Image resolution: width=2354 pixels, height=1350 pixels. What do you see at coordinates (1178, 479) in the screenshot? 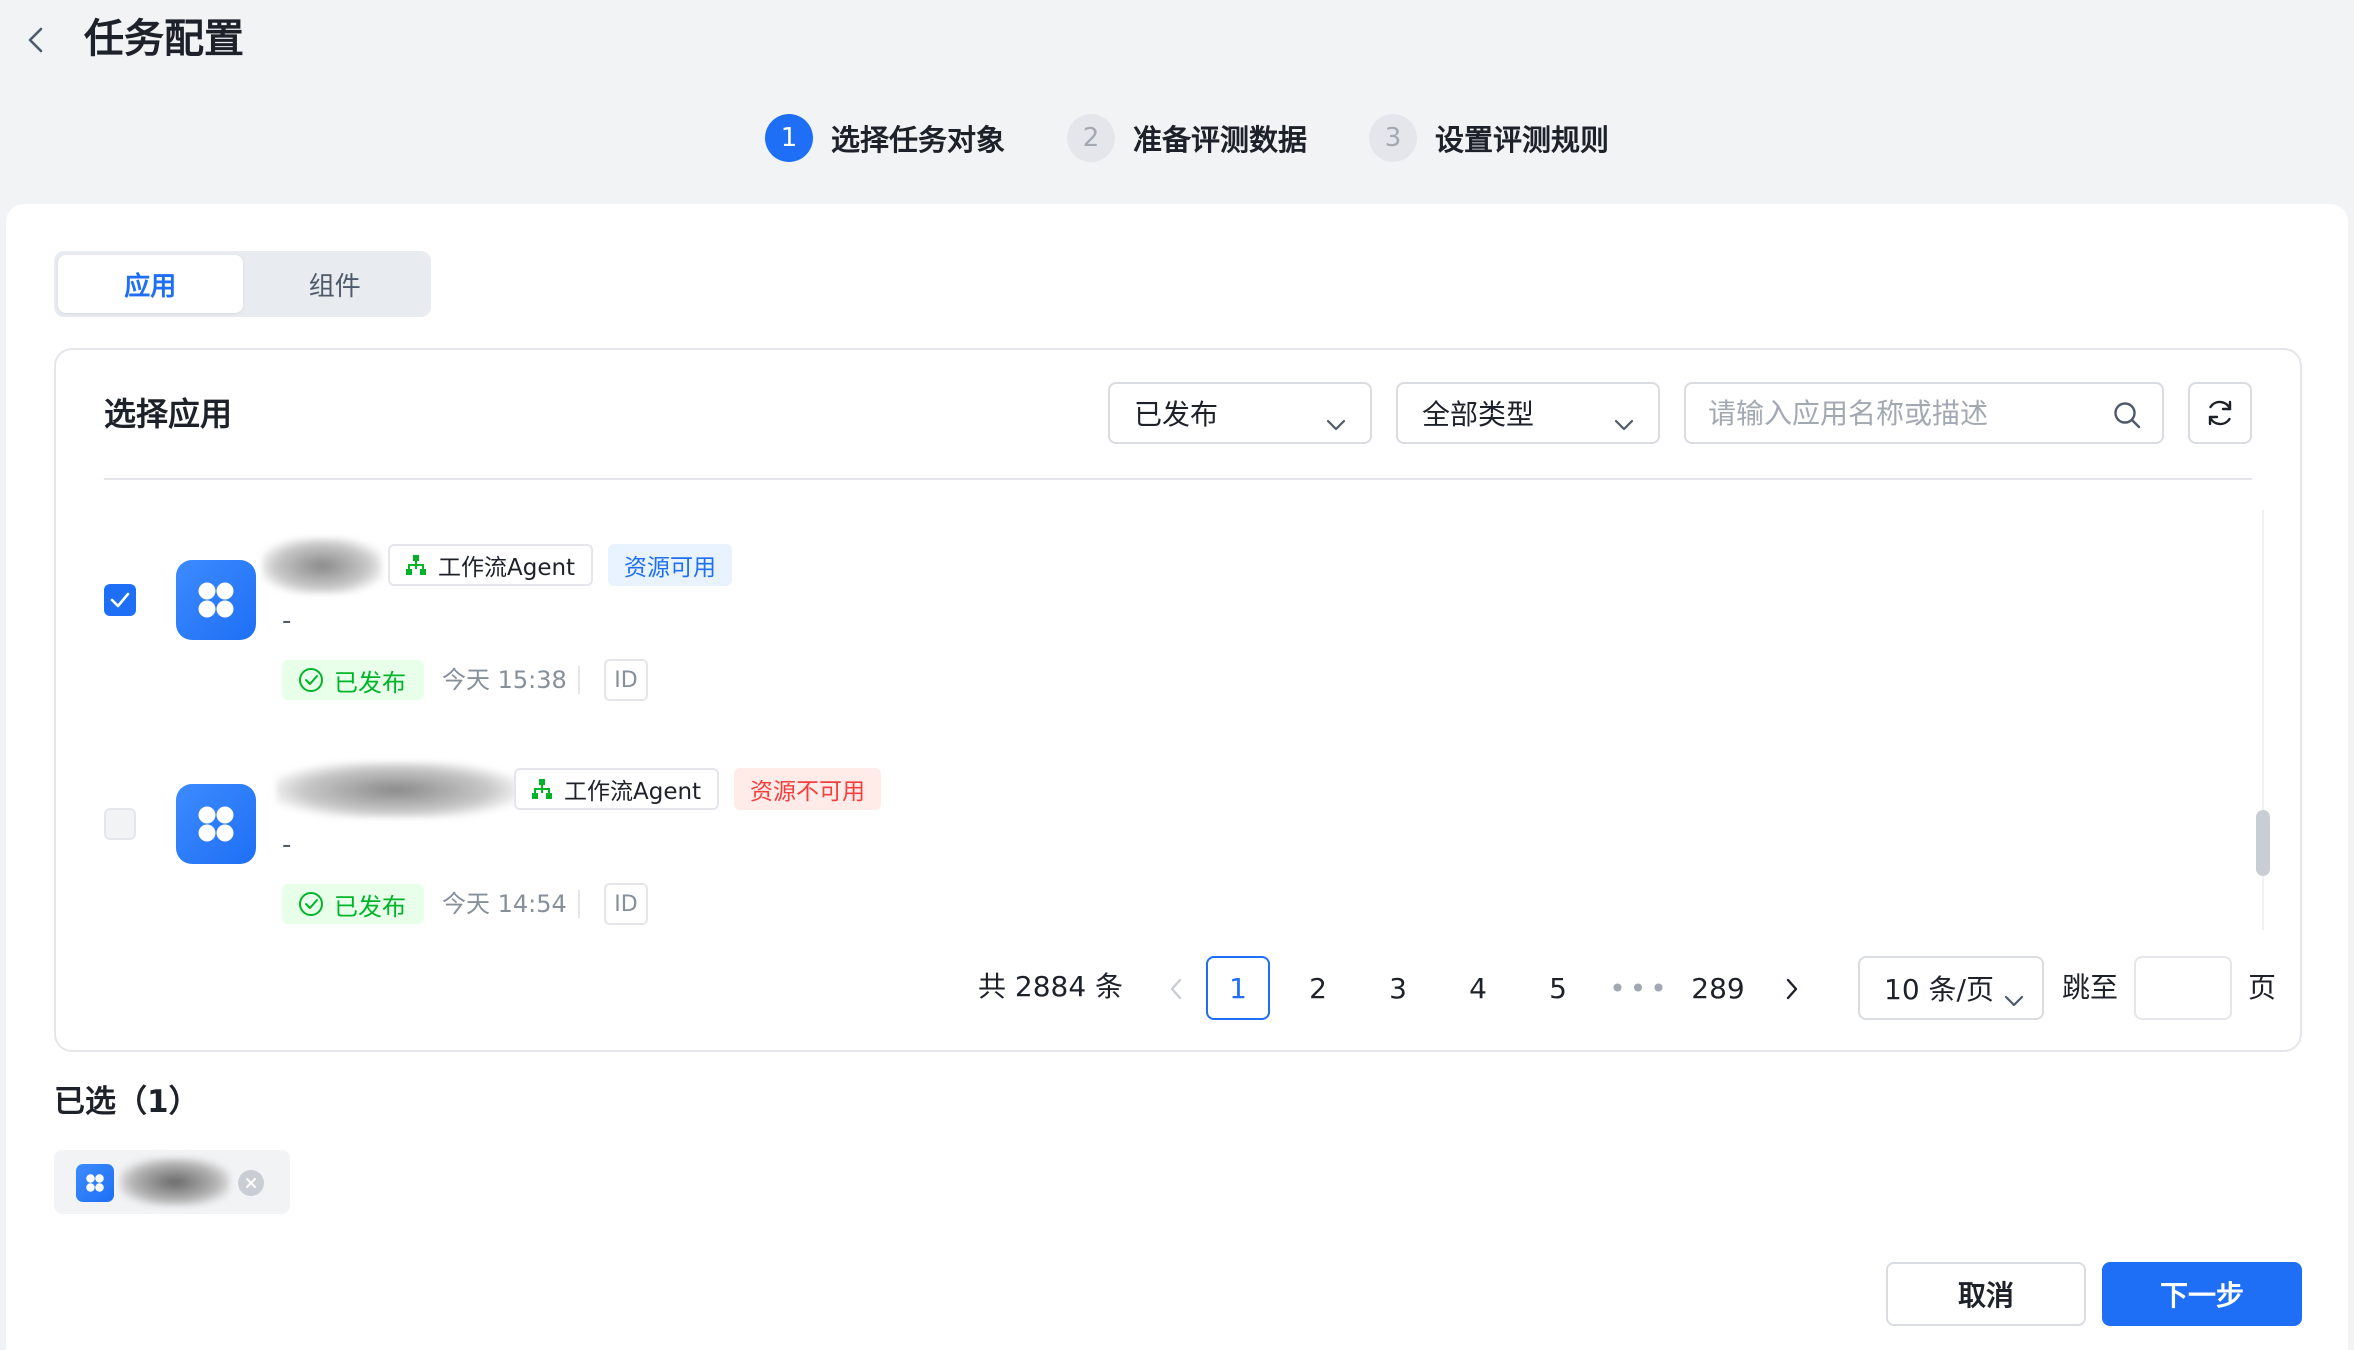
I see `panel-divider` at bounding box center [1178, 479].